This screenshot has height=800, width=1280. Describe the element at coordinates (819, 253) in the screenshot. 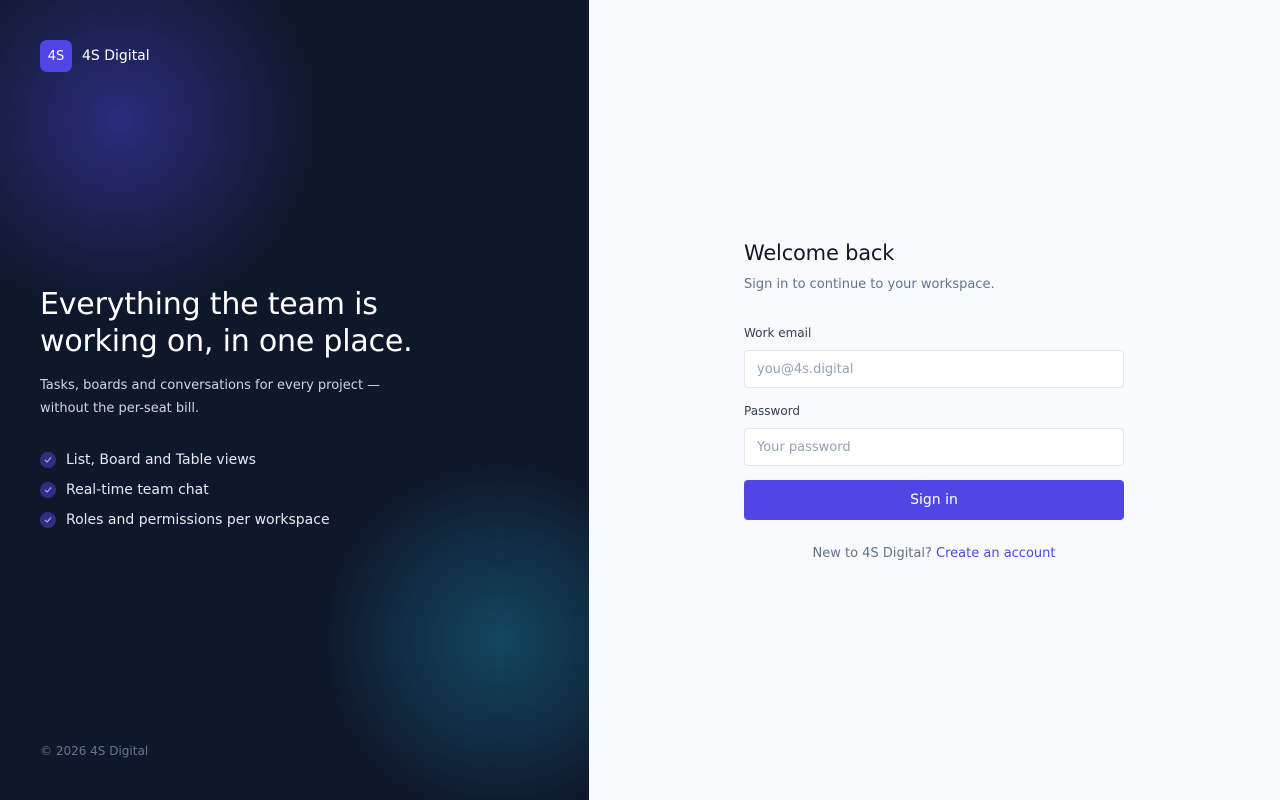

I see `login-title: Welcome back` at that location.